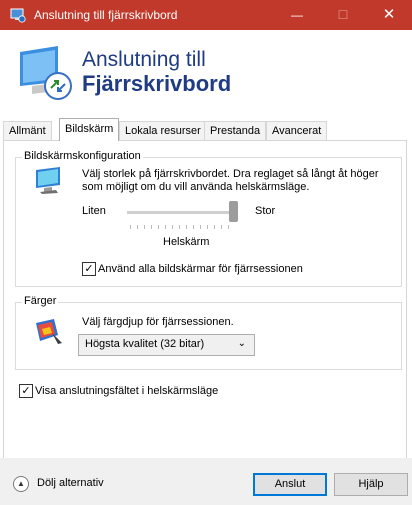 The height and width of the screenshot is (505, 412). What do you see at coordinates (26, 391) in the screenshot?
I see `show-connection-bar-checkbox: ✓` at bounding box center [26, 391].